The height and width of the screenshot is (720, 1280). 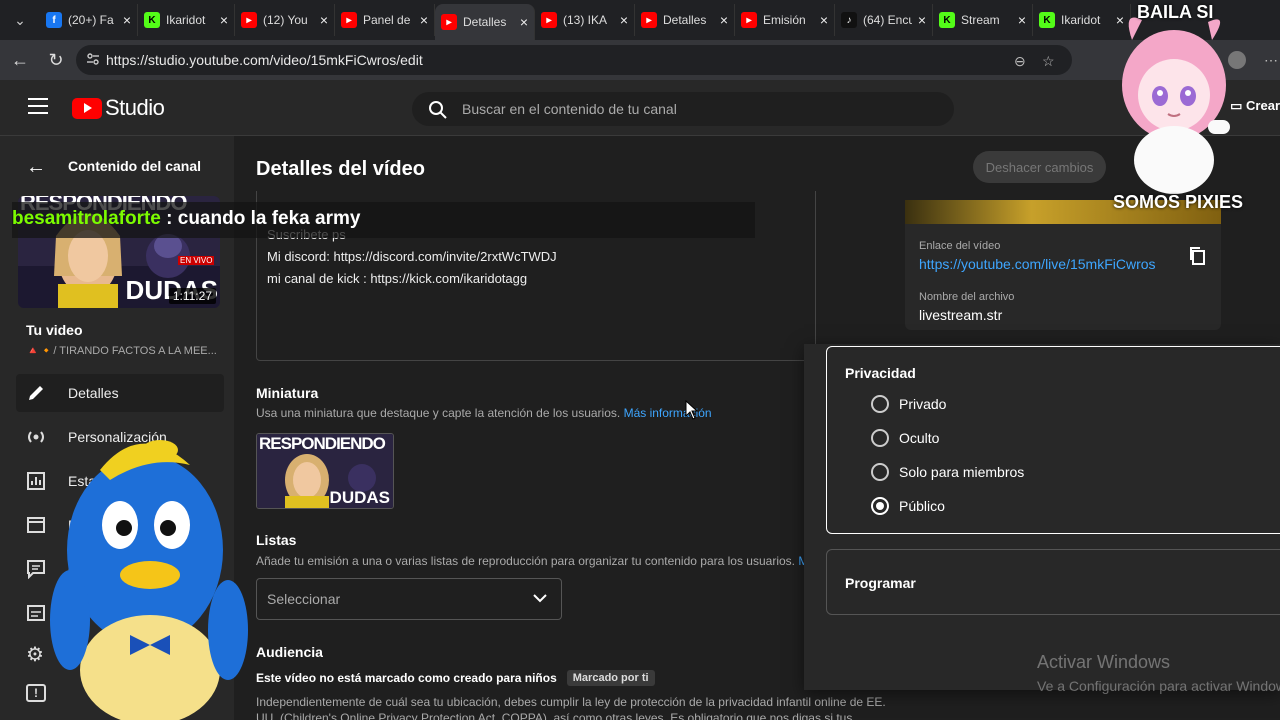 I want to click on more-menu-icon: ⋯, so click(x=1271, y=60).